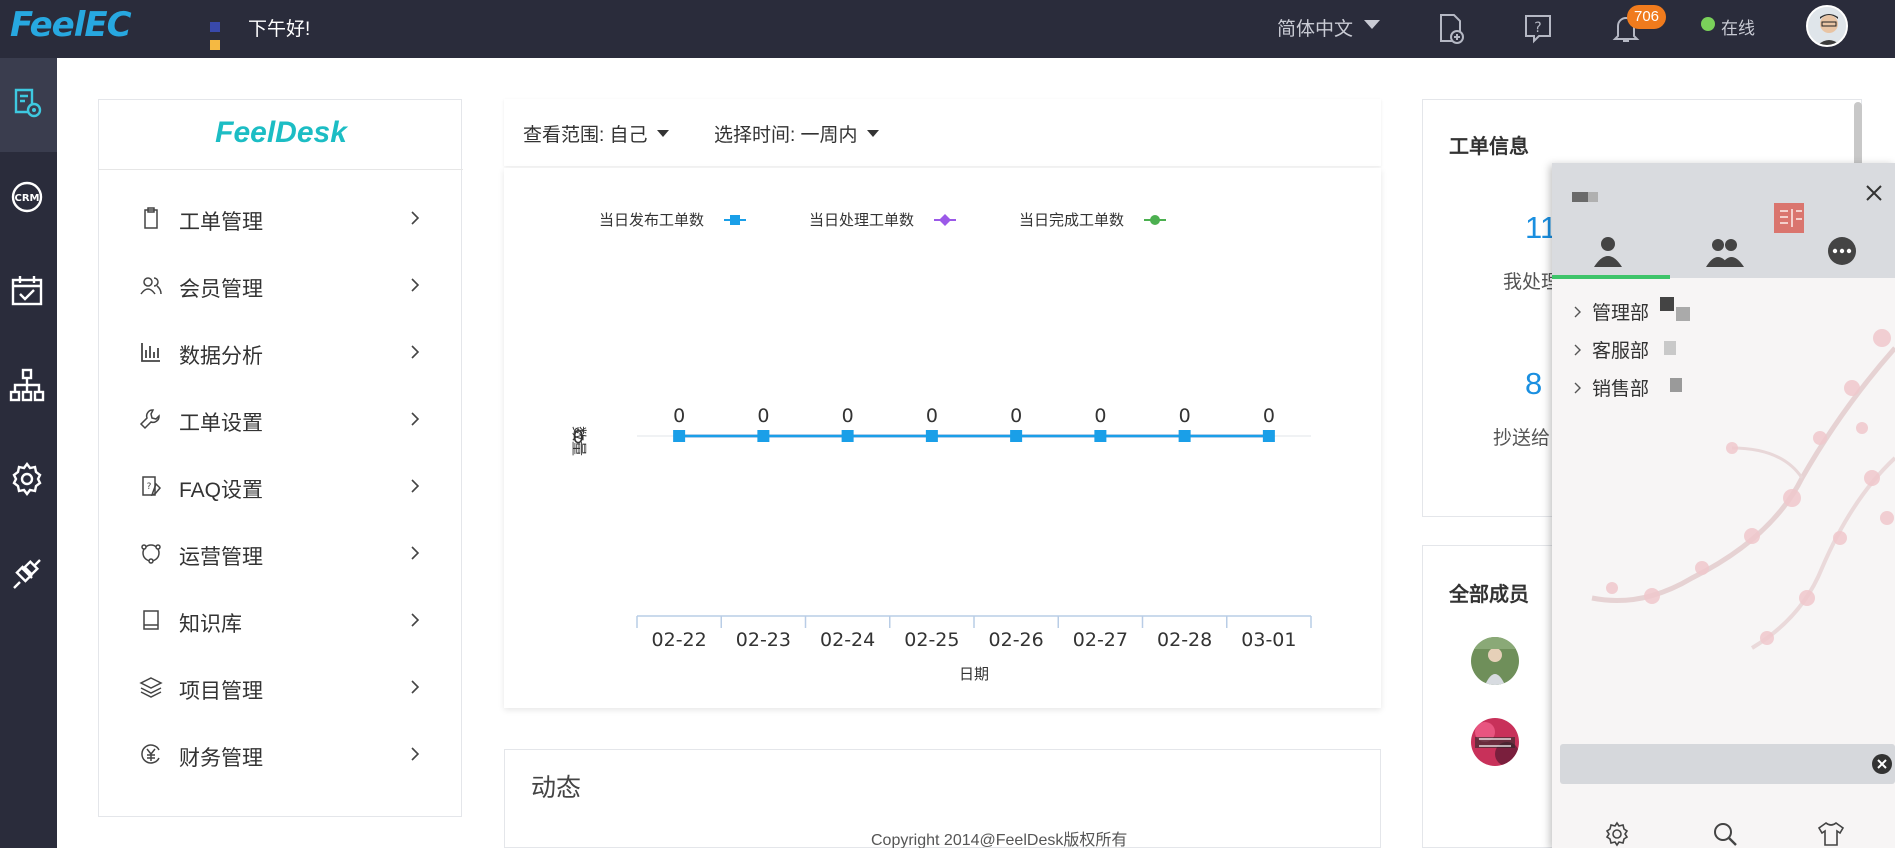 The height and width of the screenshot is (848, 1895). I want to click on cc-count: 8, so click(1533, 384).